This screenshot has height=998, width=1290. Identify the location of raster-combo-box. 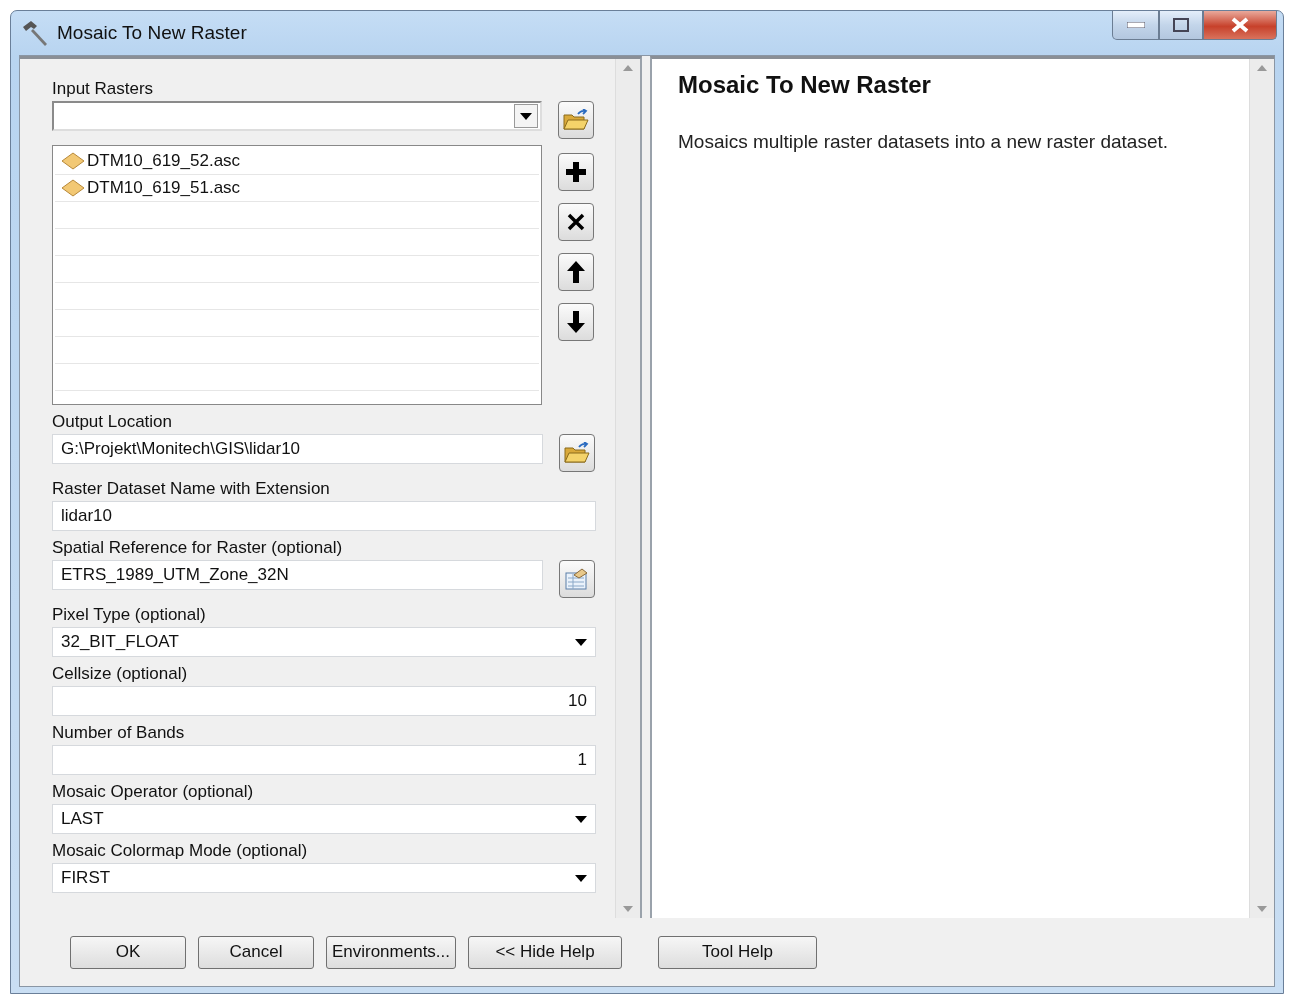
(297, 116).